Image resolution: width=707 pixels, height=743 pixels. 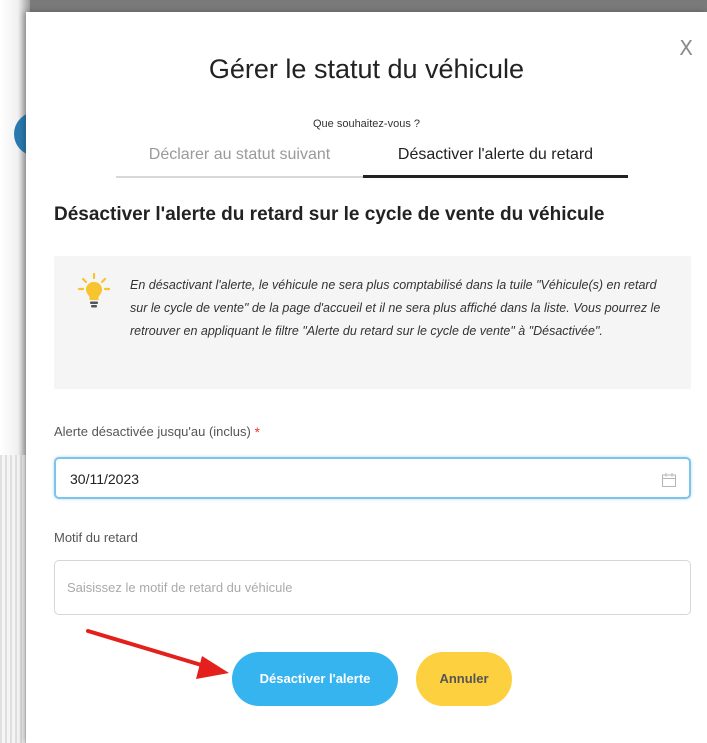 I want to click on reason-field-label: Motif du retard, so click(x=96, y=537).